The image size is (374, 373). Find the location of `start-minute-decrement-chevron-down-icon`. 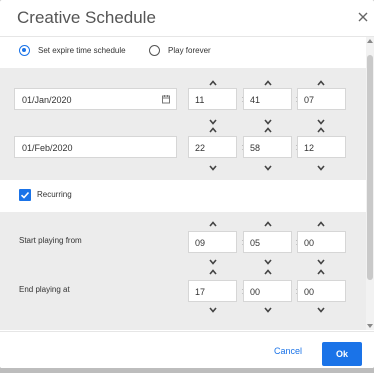

start-minute-decrement-chevron-down-icon is located at coordinates (268, 122).